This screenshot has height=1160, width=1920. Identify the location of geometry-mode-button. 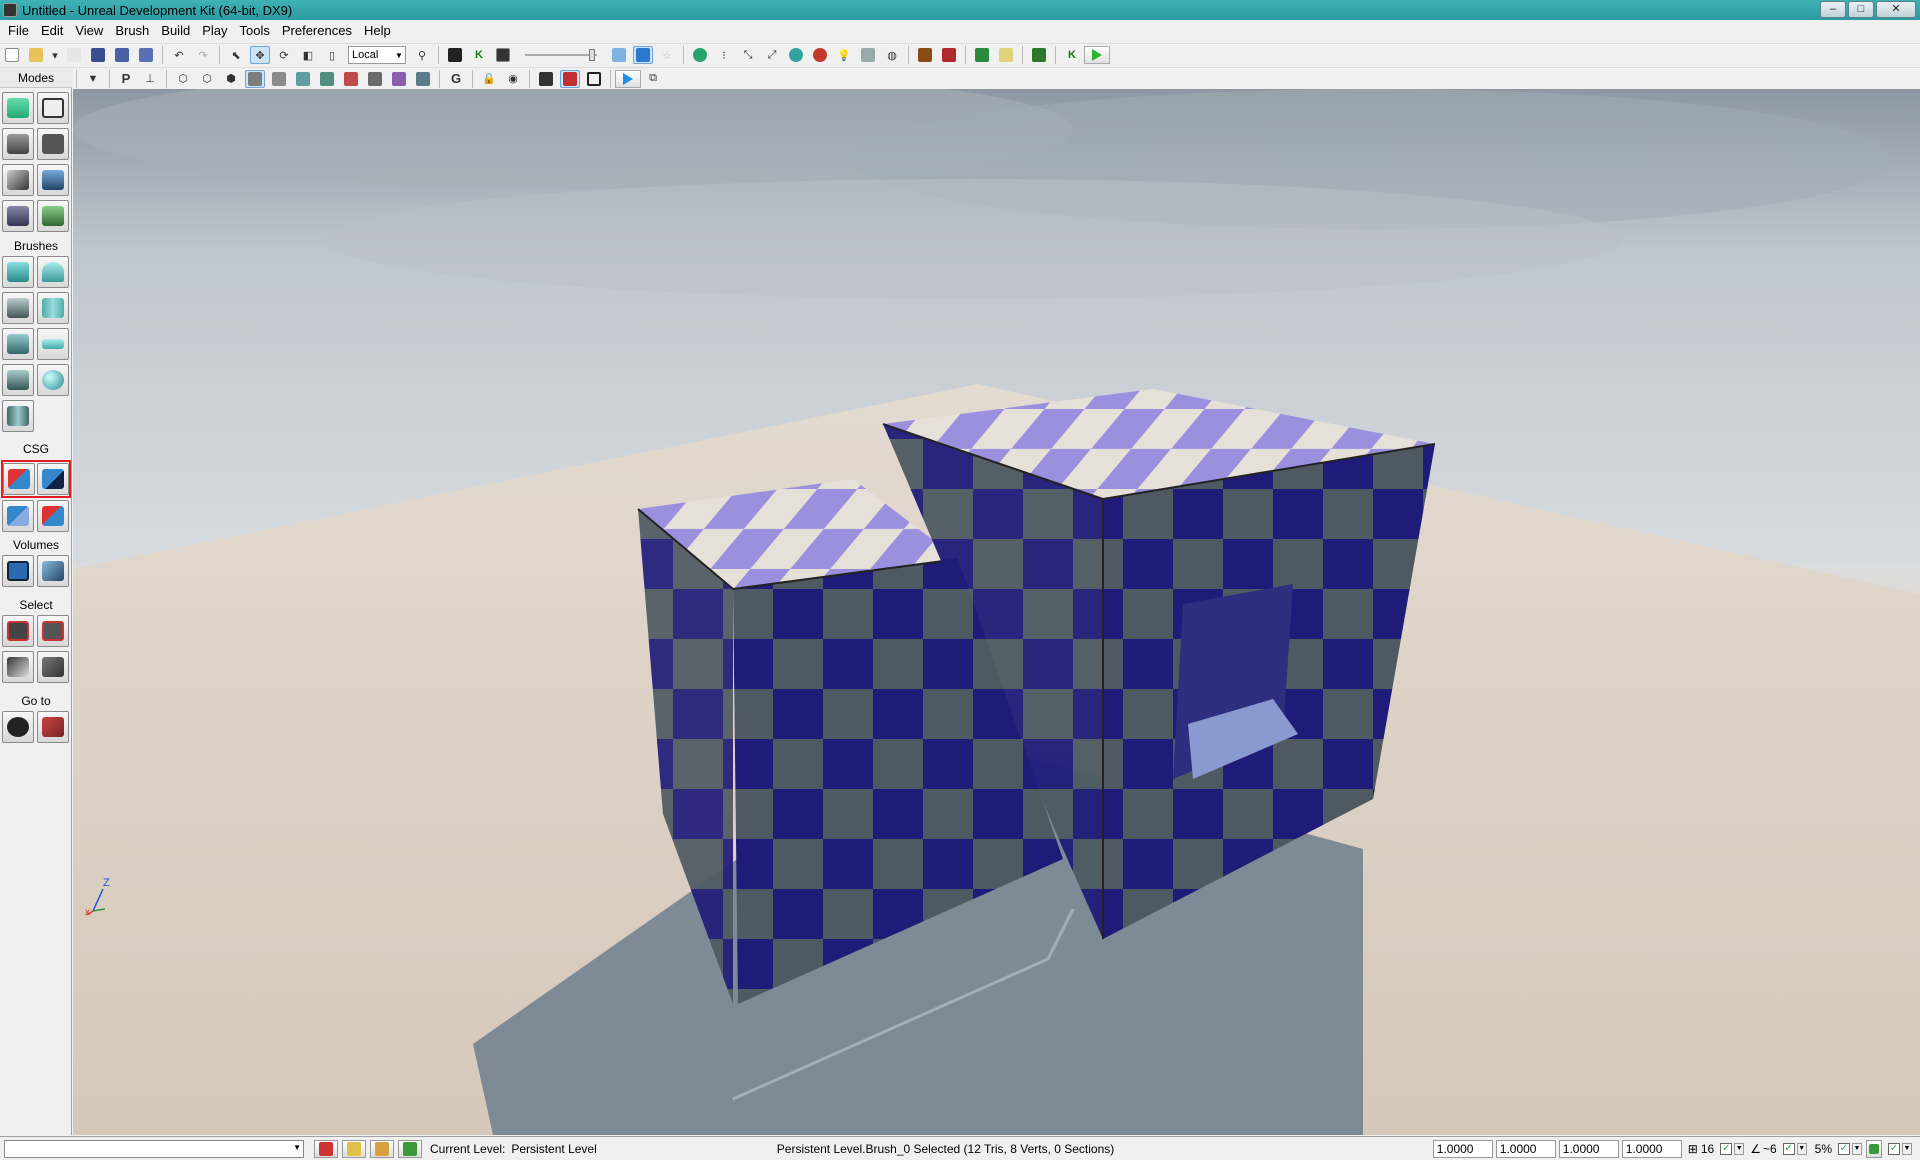
(53, 108).